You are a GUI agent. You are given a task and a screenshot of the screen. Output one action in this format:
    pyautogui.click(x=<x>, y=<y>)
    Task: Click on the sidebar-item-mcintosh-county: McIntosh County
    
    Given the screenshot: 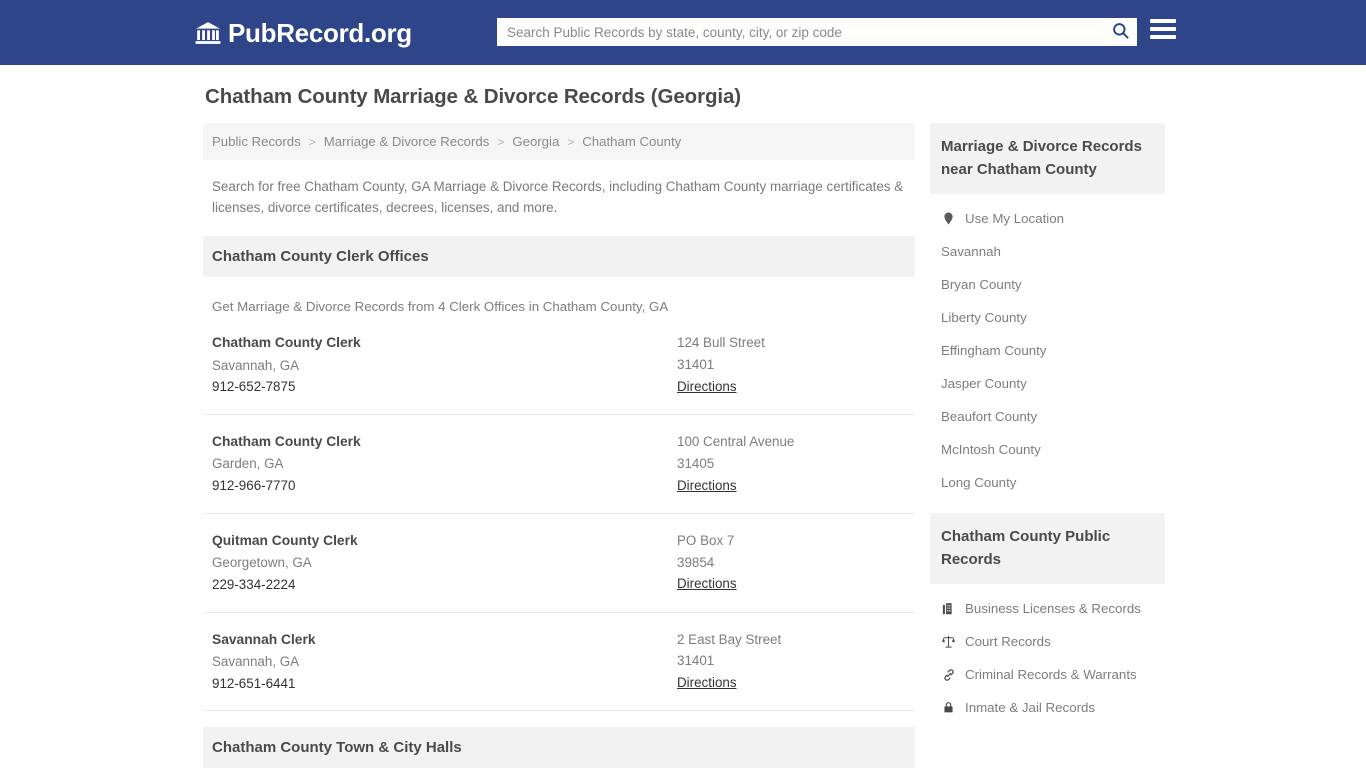 What is the action you would take?
    pyautogui.click(x=1047, y=449)
    